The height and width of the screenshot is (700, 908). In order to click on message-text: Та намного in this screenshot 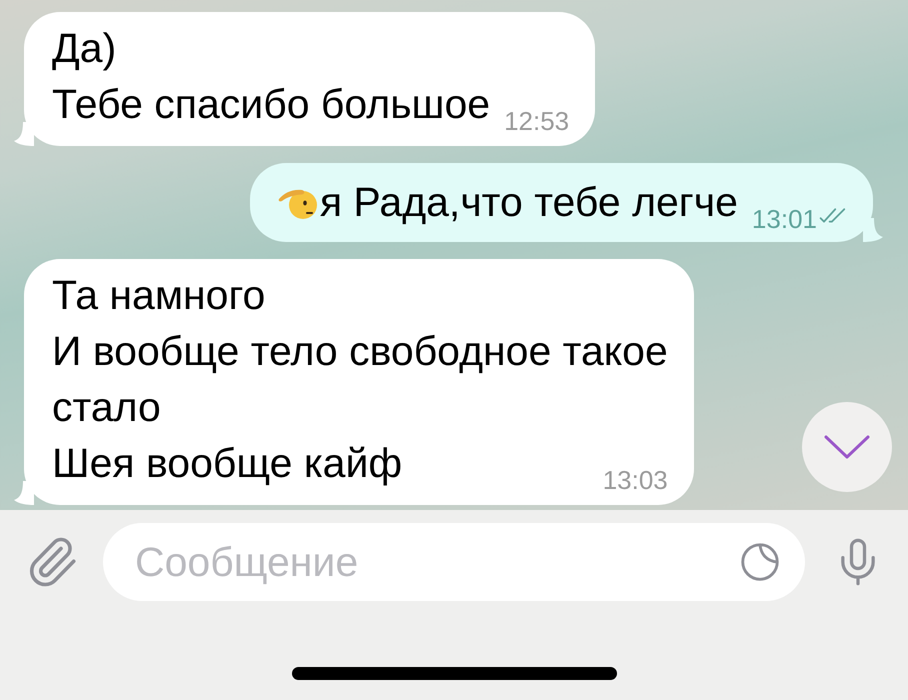, I will do `click(159, 295)`.